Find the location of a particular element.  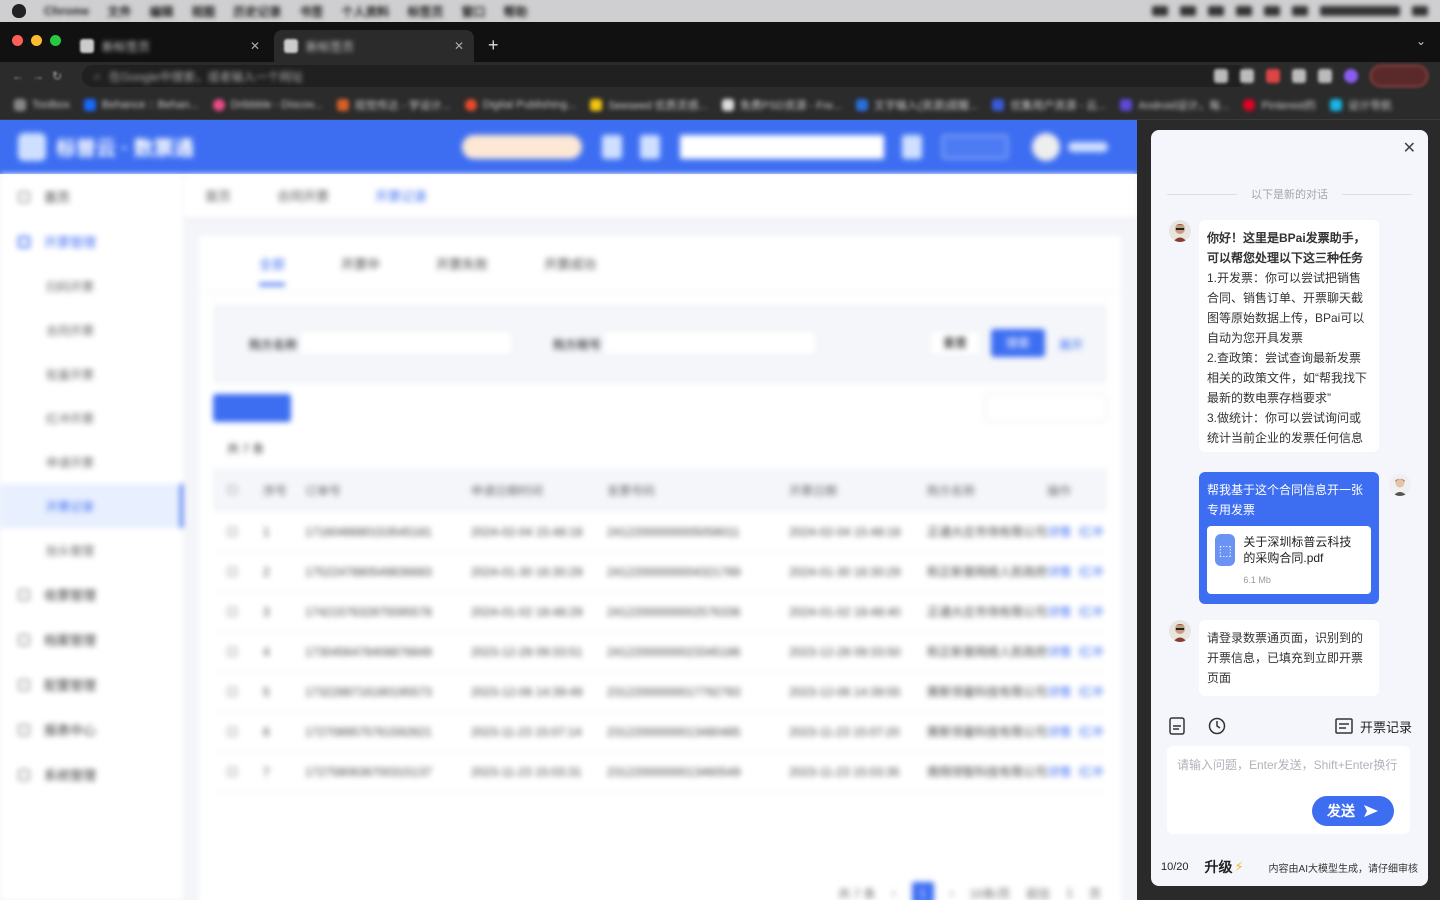

share-icon is located at coordinates (1221, 76).